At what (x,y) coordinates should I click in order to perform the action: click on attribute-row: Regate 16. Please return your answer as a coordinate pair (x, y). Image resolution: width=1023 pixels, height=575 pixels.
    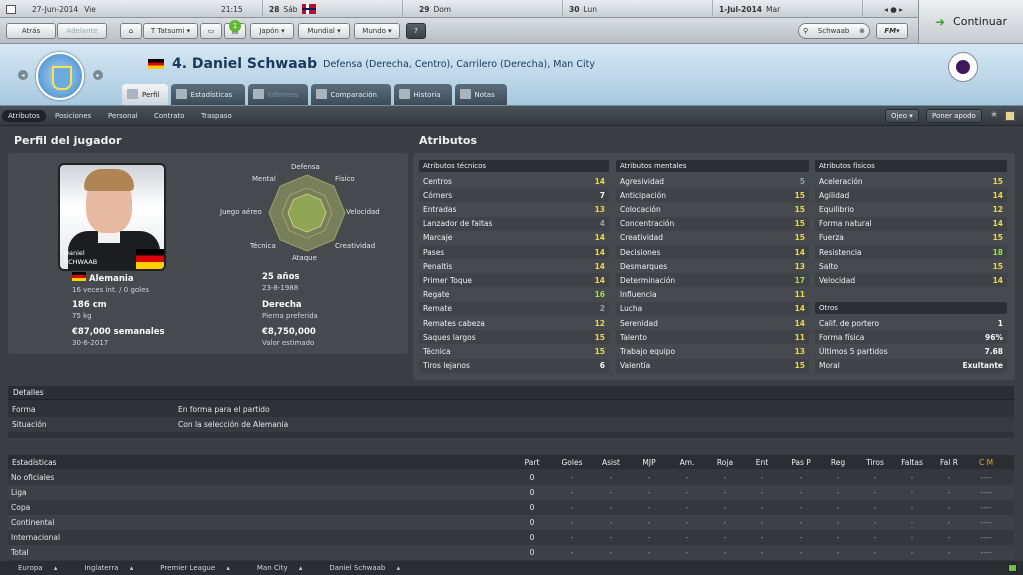
    Looking at the image, I should click on (514, 295).